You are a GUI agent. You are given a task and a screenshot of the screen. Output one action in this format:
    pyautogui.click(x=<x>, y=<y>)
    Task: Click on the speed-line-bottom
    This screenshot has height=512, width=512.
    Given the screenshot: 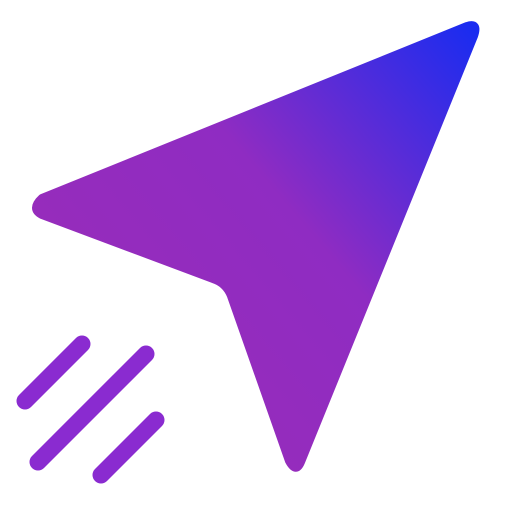 What is the action you would take?
    pyautogui.click(x=128, y=447)
    